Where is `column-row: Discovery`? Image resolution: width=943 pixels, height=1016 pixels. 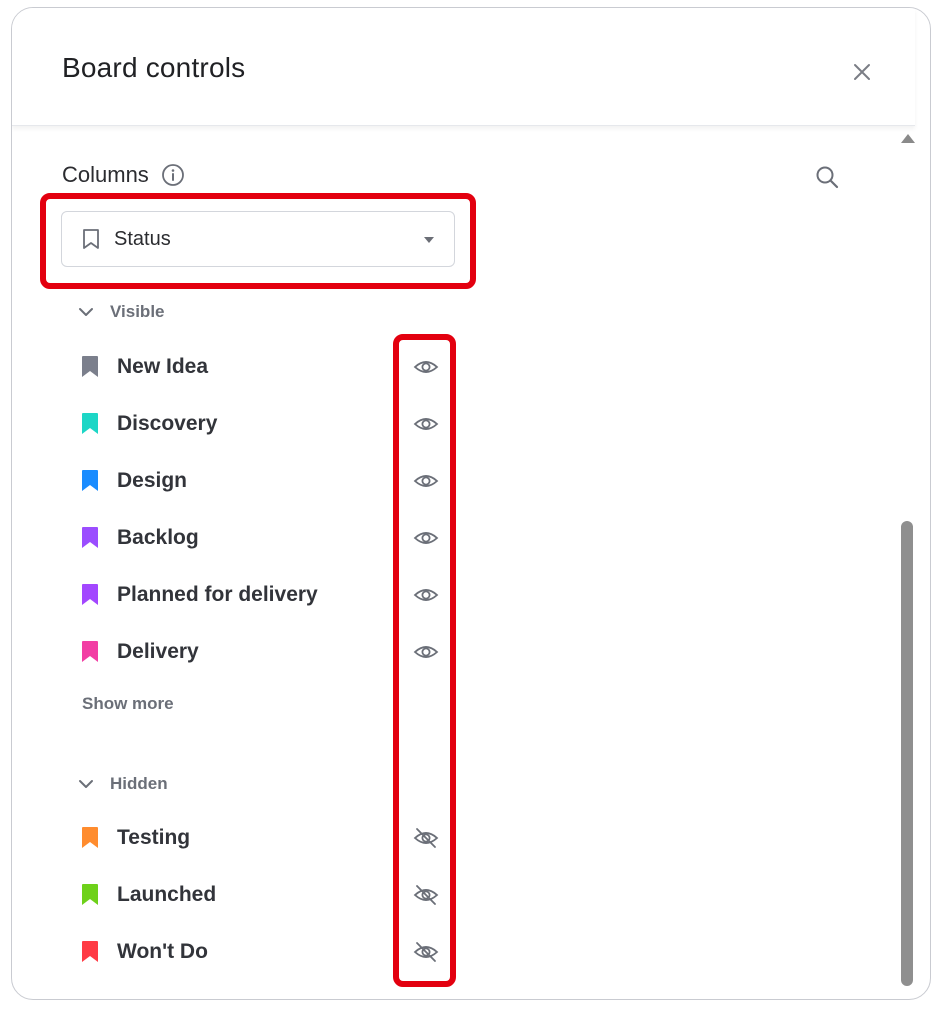 column-row: Discovery is located at coordinates (265, 424).